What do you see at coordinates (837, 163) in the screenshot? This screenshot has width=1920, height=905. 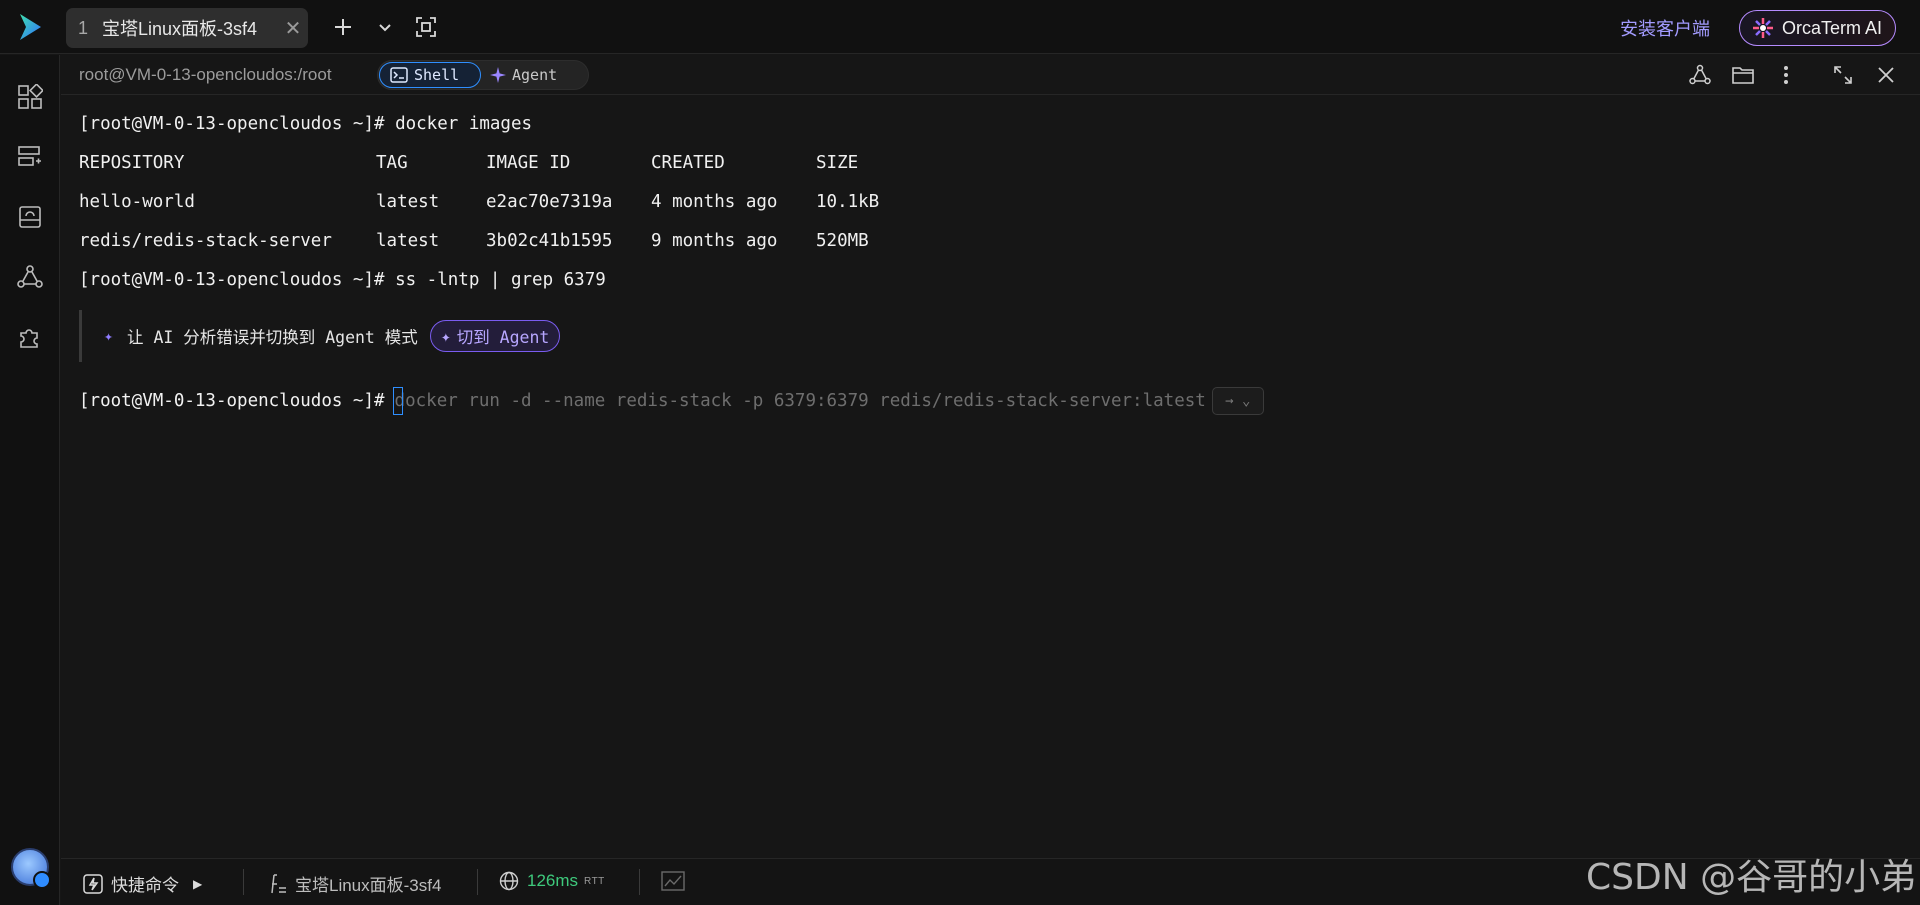 I see `header-size: SIZE` at bounding box center [837, 163].